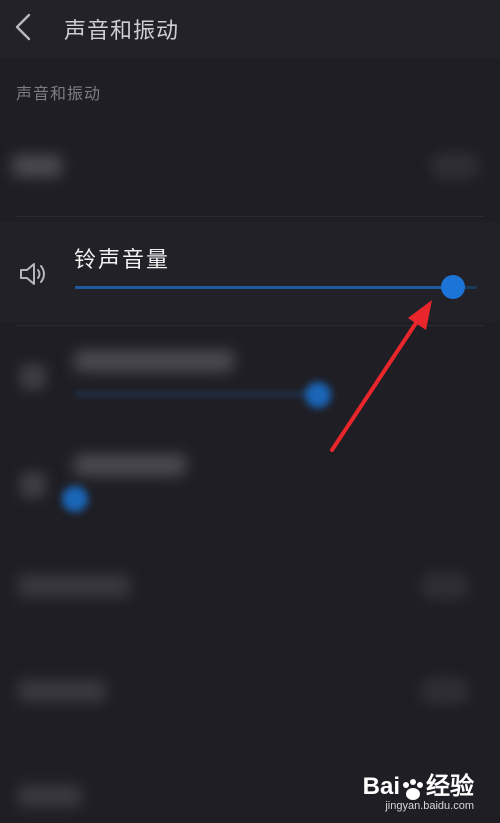  I want to click on blurred-slider, so click(200, 394).